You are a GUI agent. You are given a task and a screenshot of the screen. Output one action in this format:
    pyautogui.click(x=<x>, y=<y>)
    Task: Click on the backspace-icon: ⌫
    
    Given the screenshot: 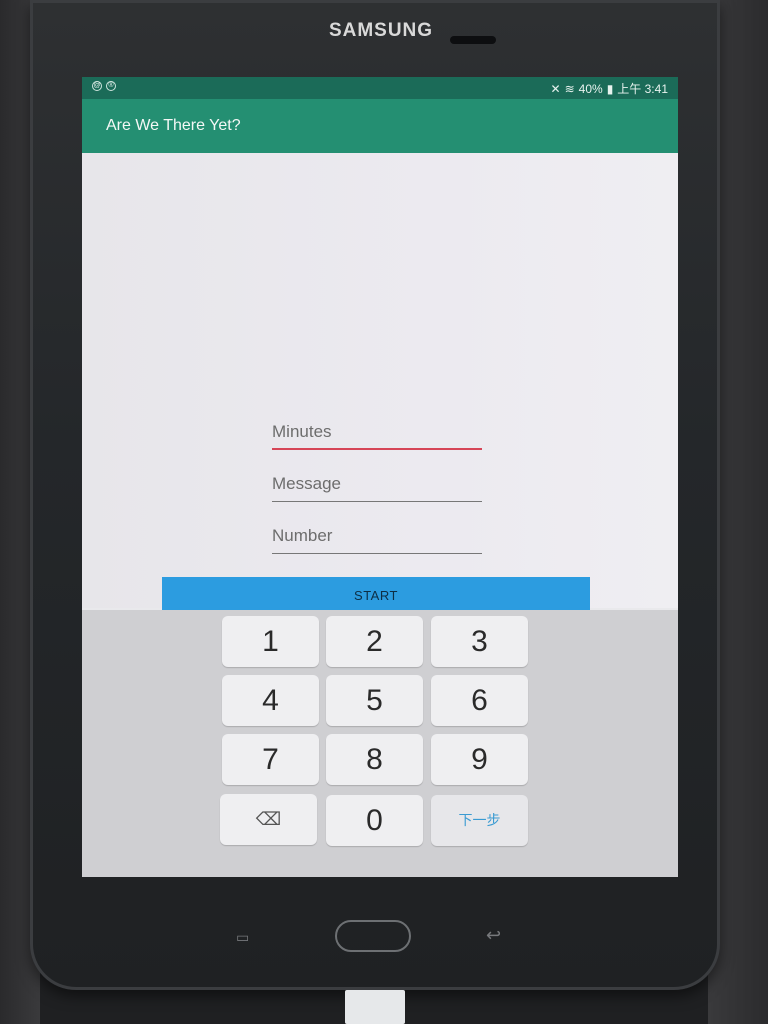 What is the action you would take?
    pyautogui.click(x=268, y=819)
    